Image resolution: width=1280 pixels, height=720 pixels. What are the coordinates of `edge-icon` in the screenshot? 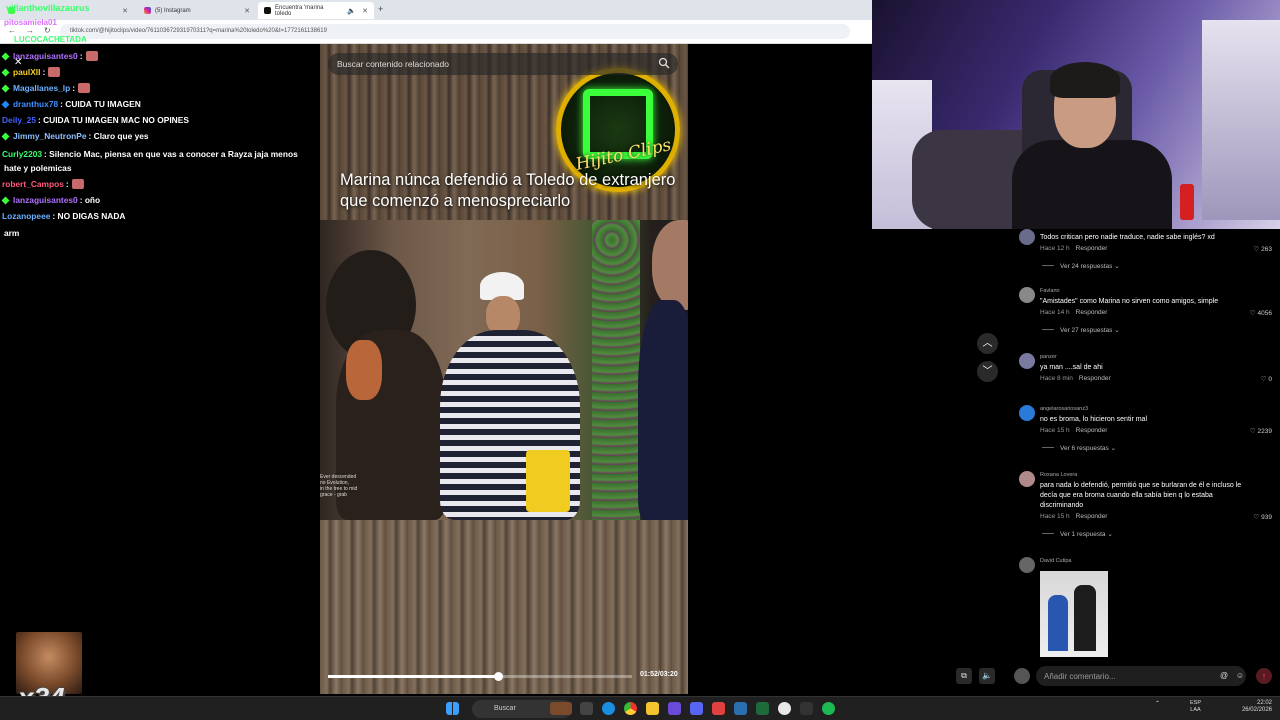 It's located at (608, 708).